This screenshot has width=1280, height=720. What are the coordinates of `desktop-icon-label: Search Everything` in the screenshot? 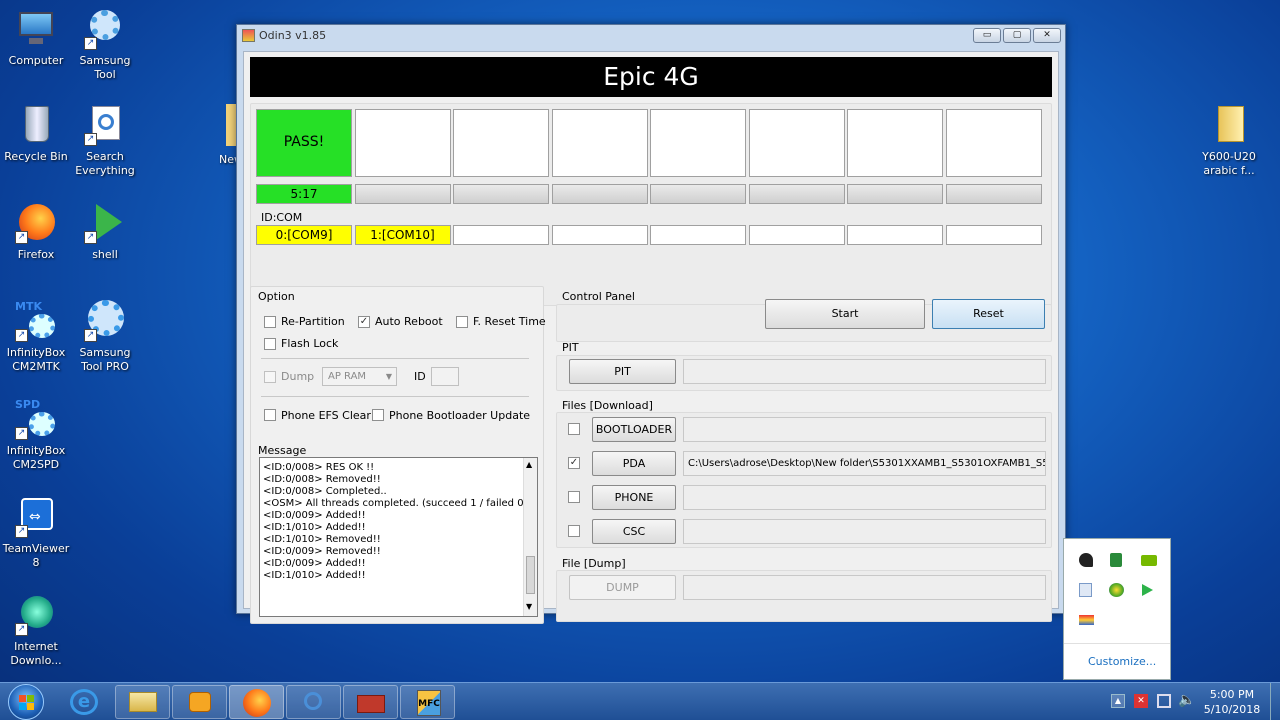 It's located at (105, 163).